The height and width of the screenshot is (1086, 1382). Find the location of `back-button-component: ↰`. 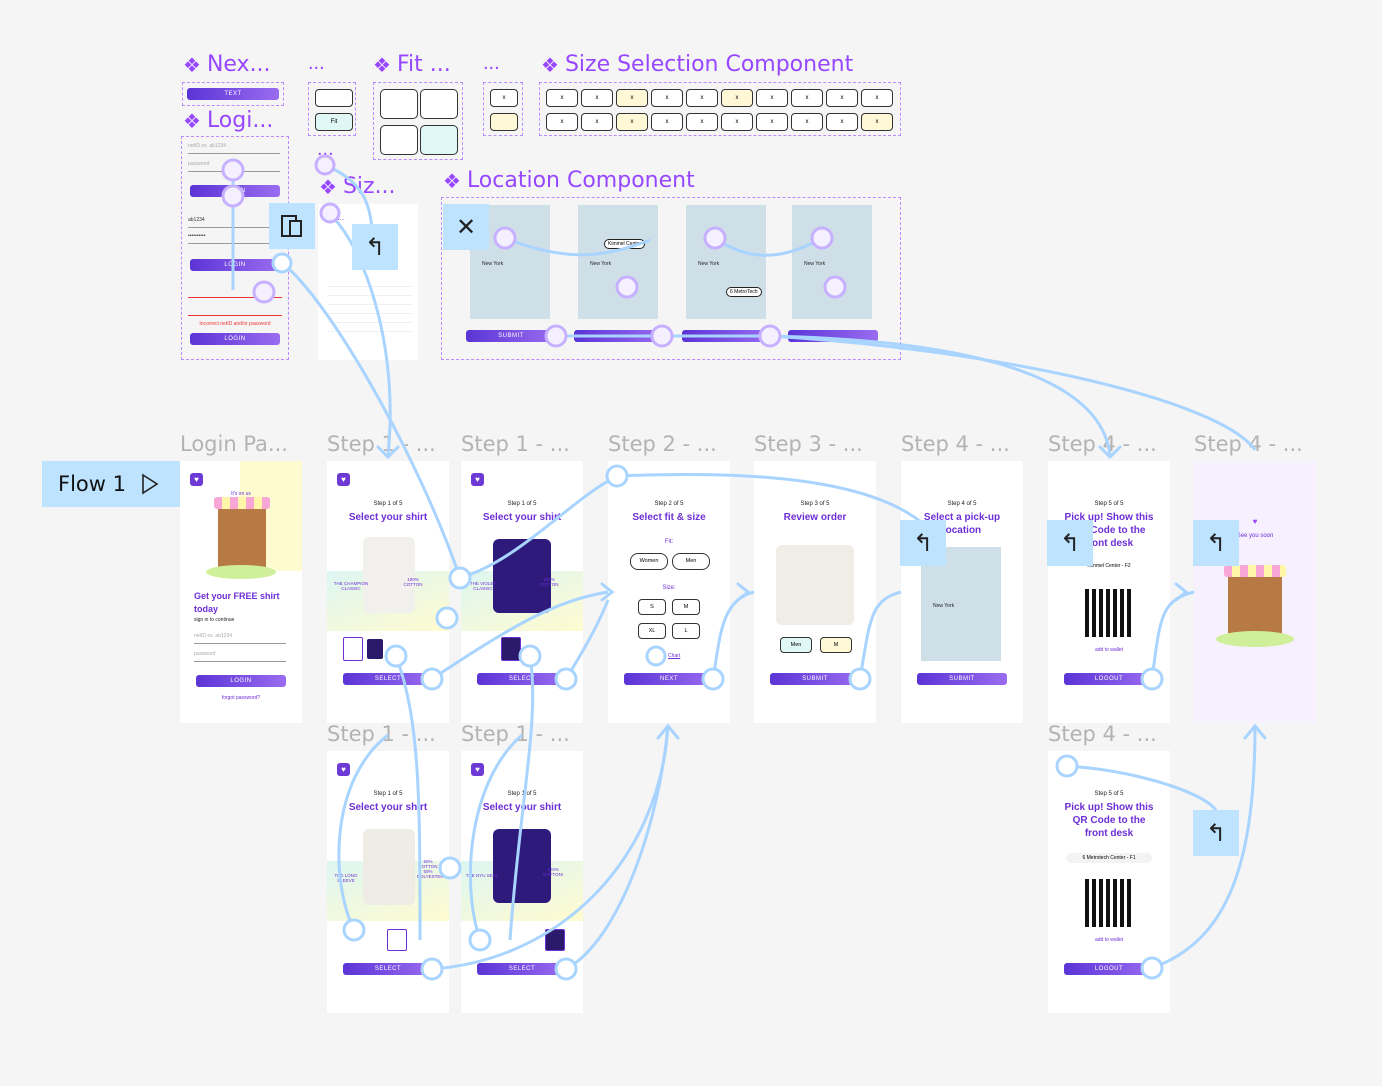

back-button-component: ↰ is located at coordinates (375, 247).